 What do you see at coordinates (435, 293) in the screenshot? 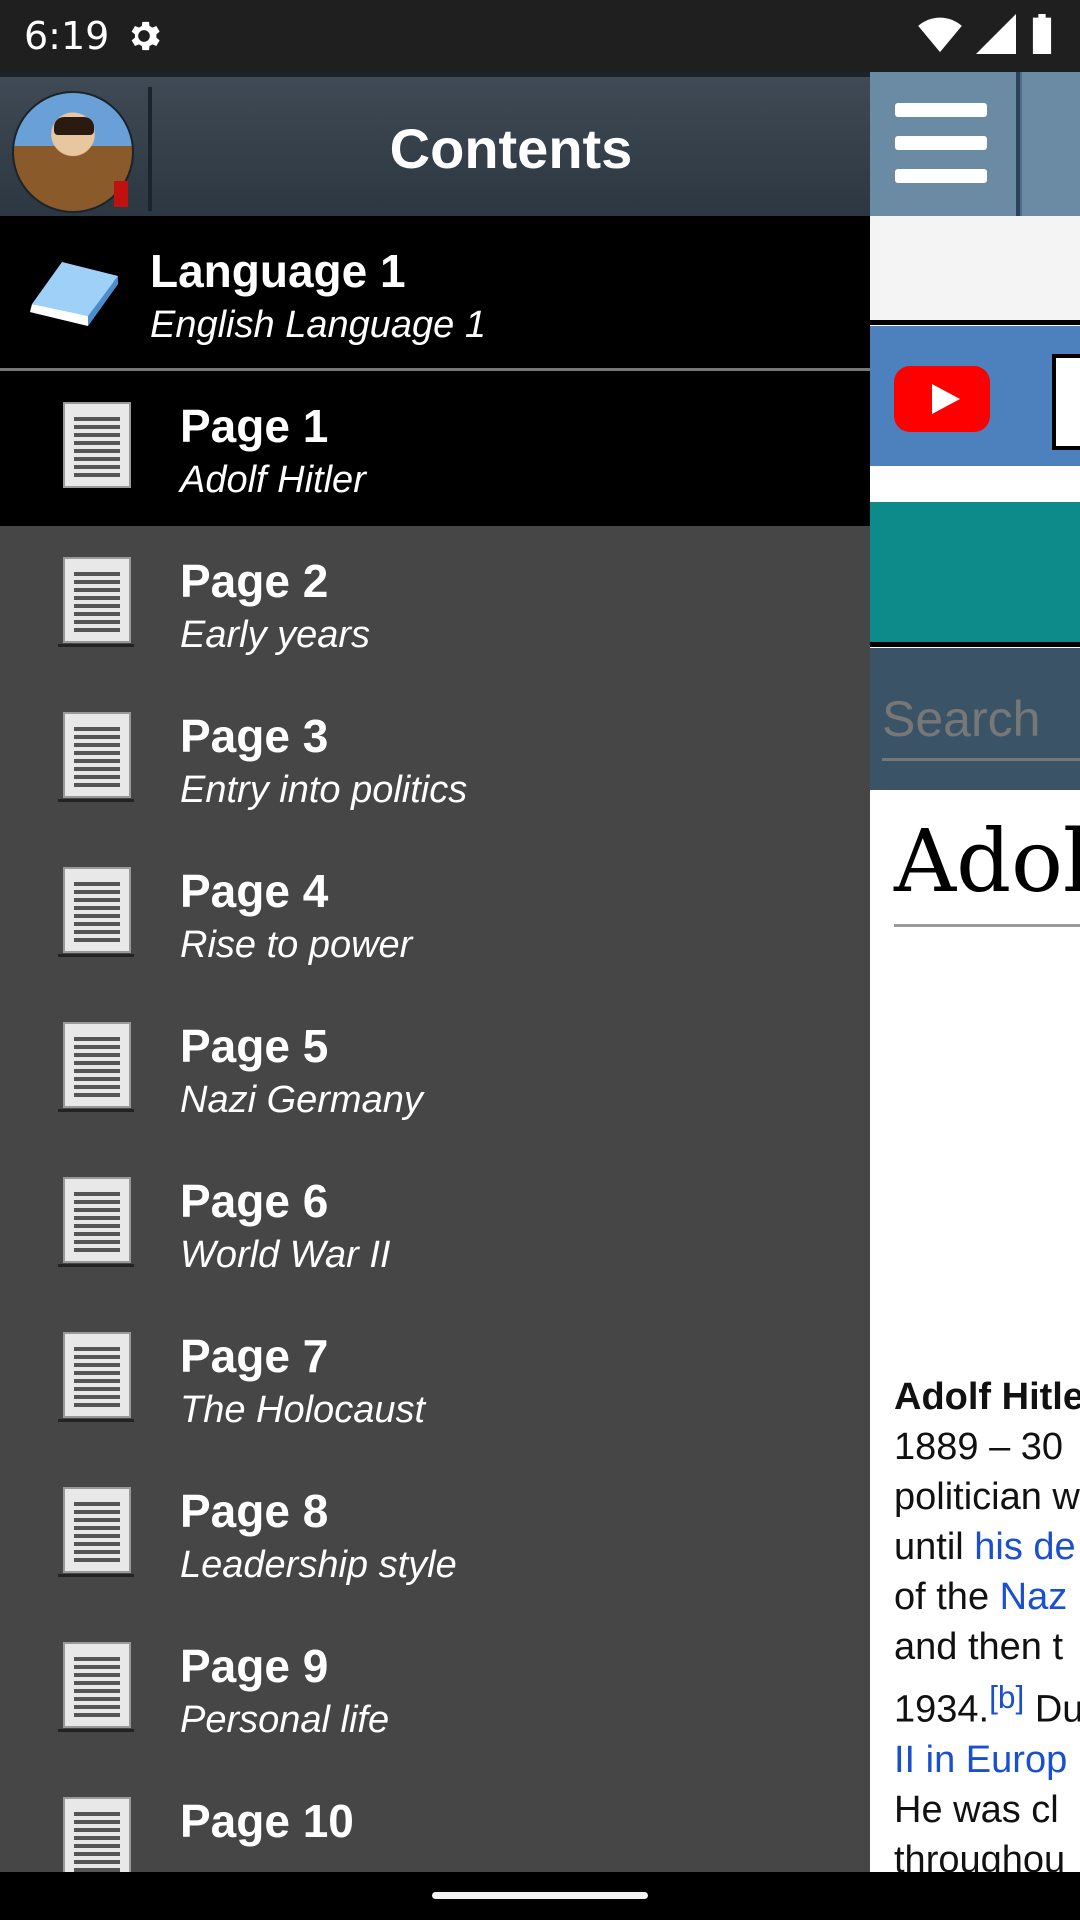
I see `language-item: Language 1 English Language 1` at bounding box center [435, 293].